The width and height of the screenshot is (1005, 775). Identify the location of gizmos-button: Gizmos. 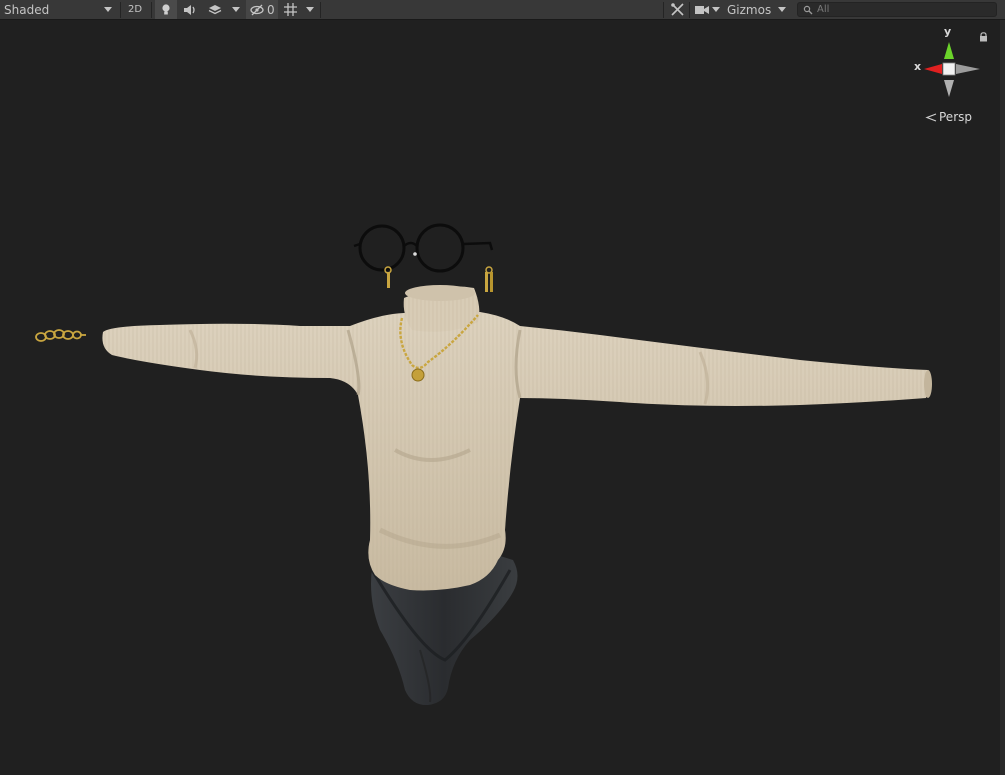
(749, 9).